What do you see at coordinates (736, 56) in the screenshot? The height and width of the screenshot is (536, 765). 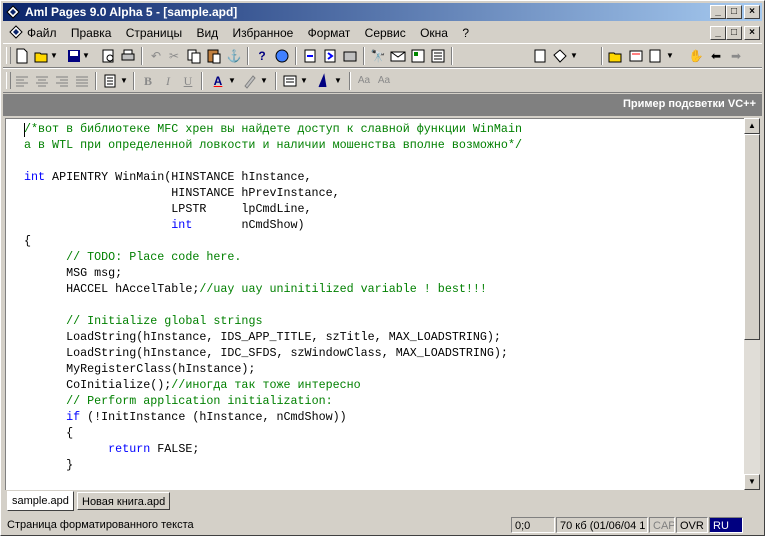 I see `forward-arrow-icon: ➡` at bounding box center [736, 56].